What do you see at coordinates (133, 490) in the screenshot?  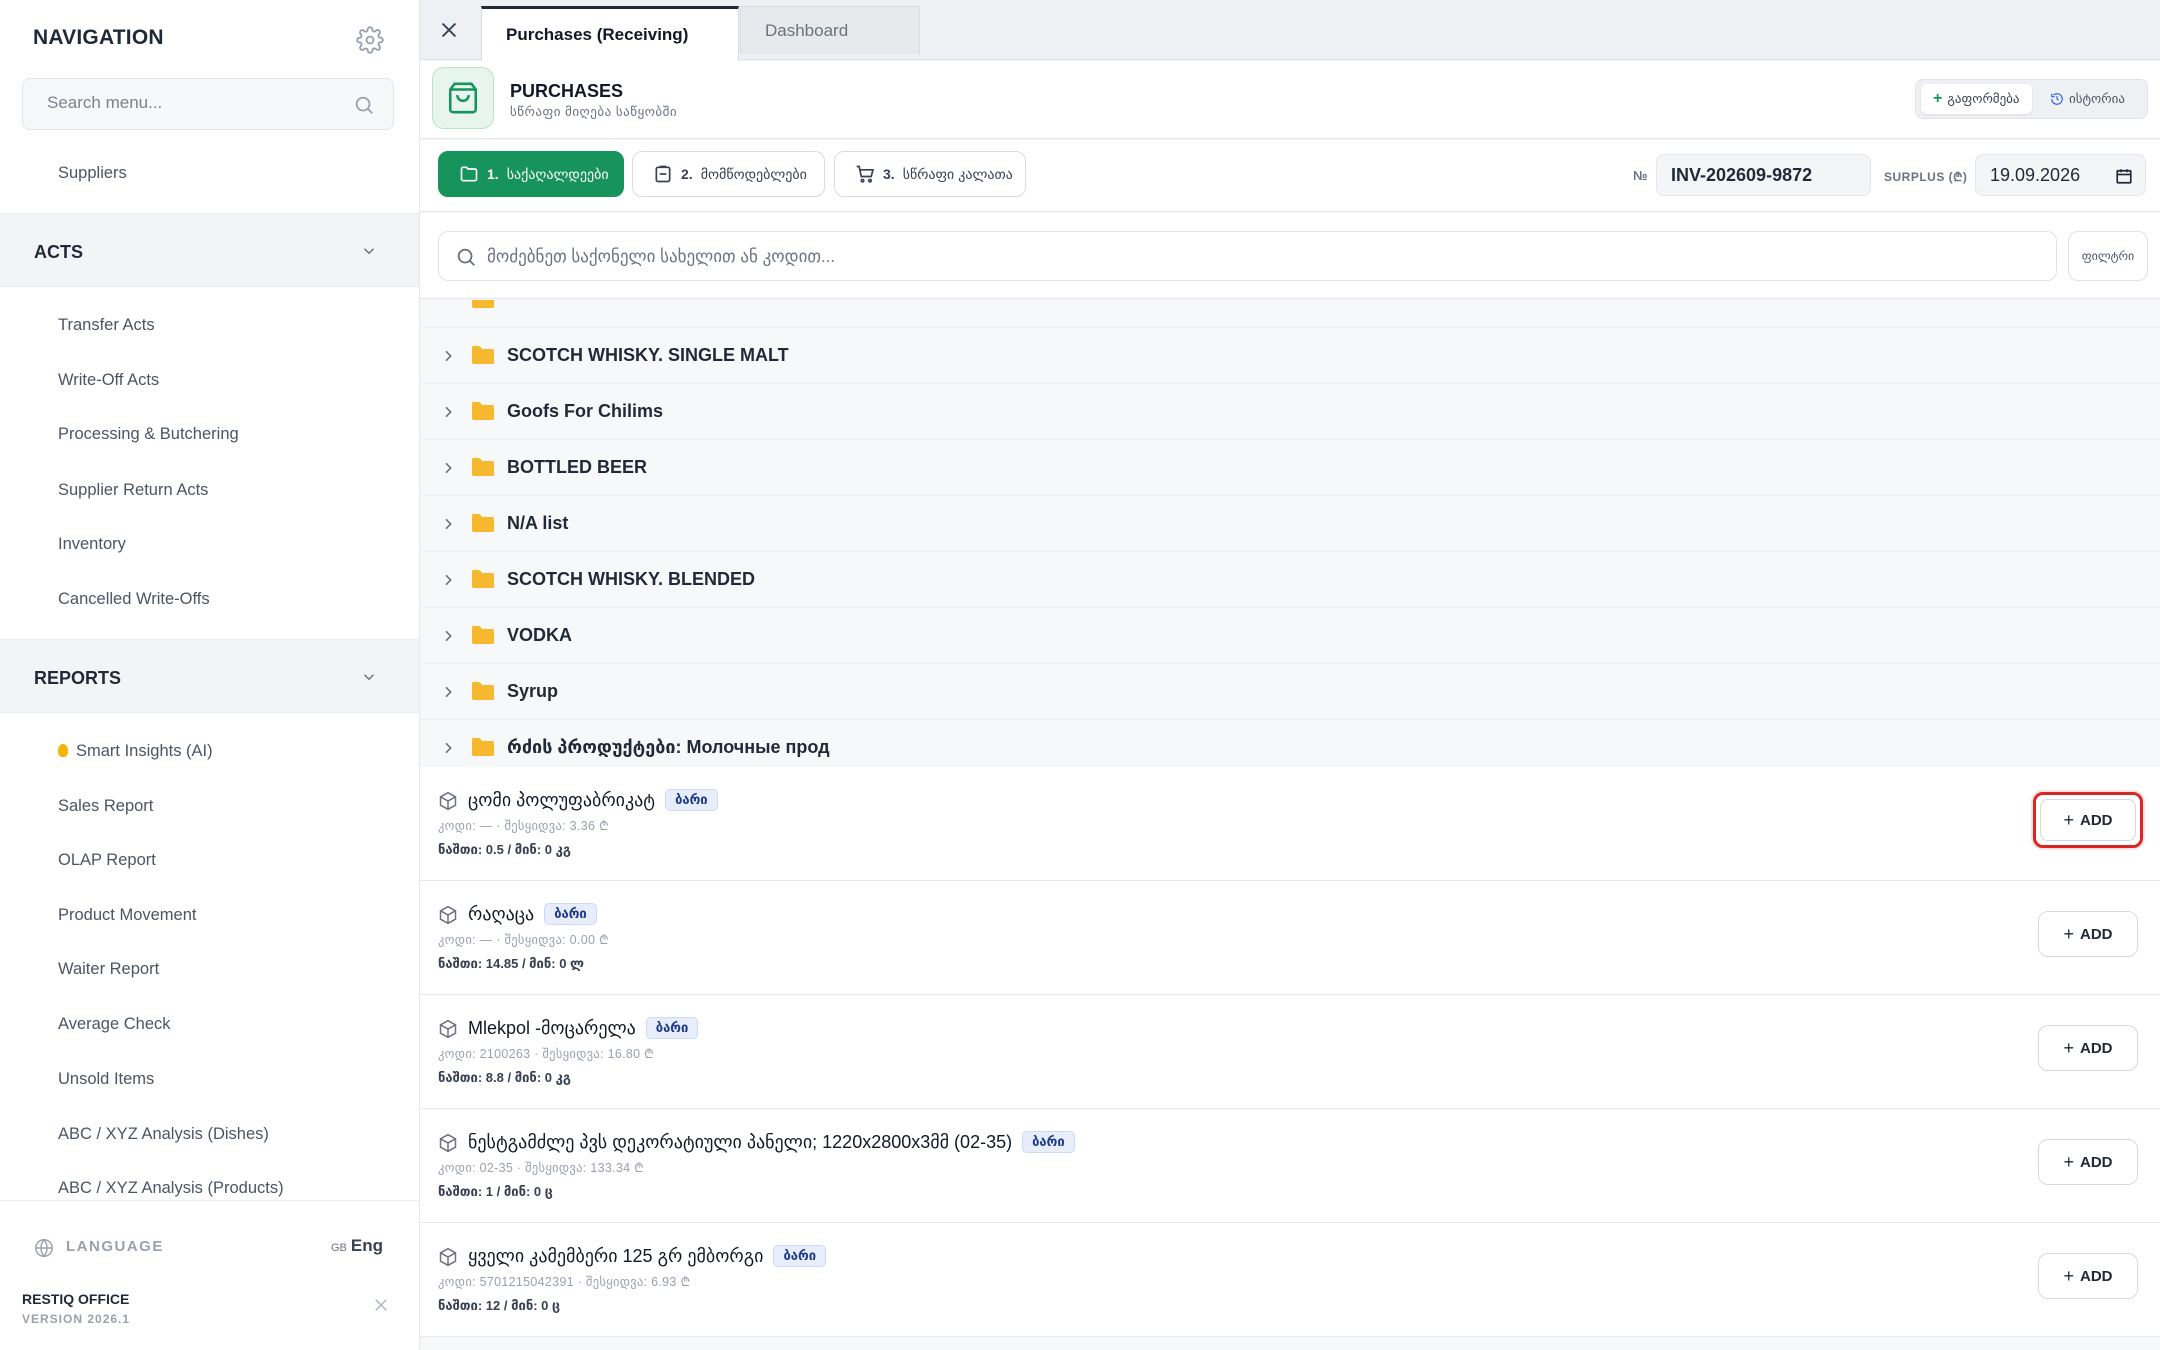 I see `sidebar-item-supplier-return: Supplier Return Acts` at bounding box center [133, 490].